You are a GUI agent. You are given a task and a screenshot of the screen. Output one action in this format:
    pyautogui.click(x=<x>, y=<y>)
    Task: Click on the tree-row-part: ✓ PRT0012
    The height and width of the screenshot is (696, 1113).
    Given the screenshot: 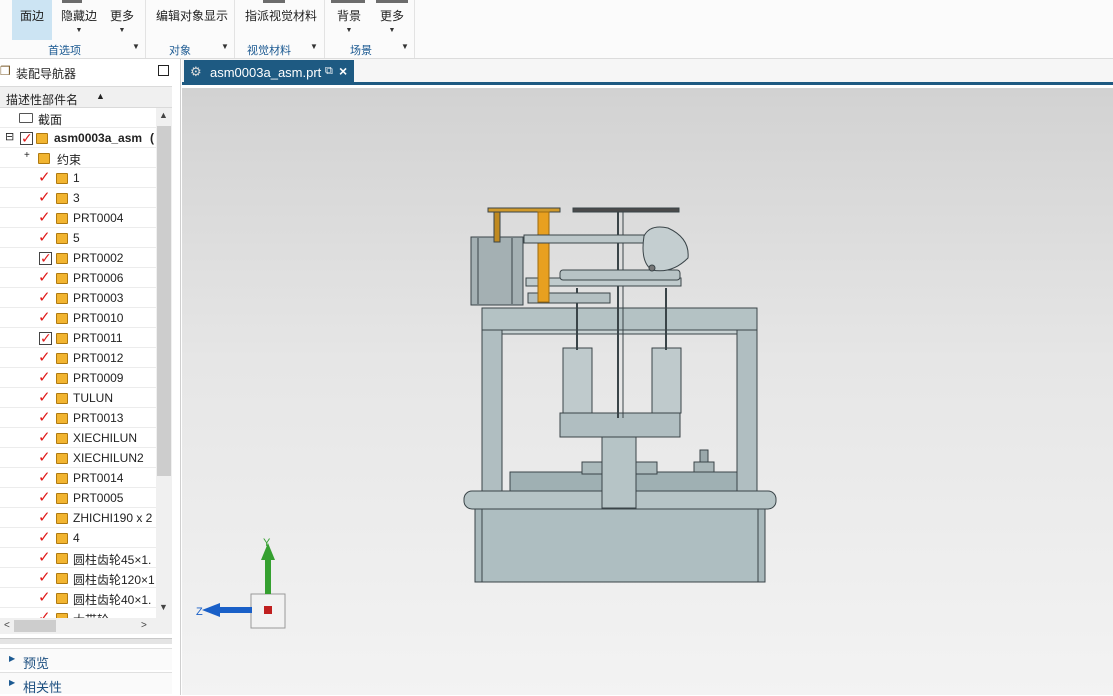 What is the action you would take?
    pyautogui.click(x=78, y=358)
    